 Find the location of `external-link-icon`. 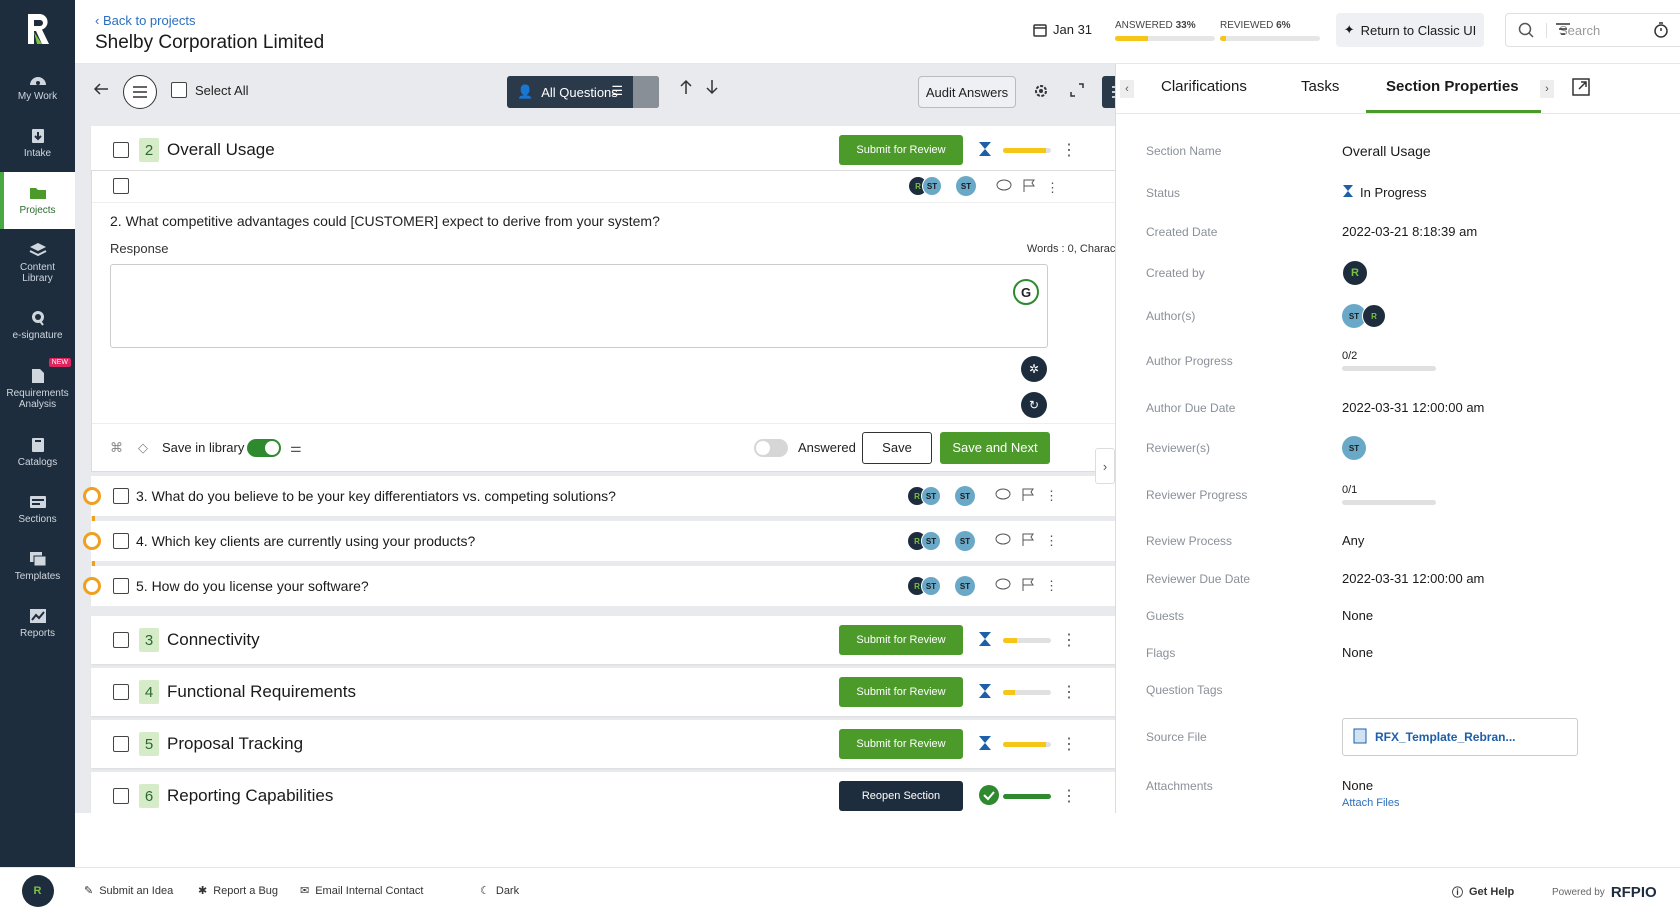

external-link-icon is located at coordinates (1581, 88).